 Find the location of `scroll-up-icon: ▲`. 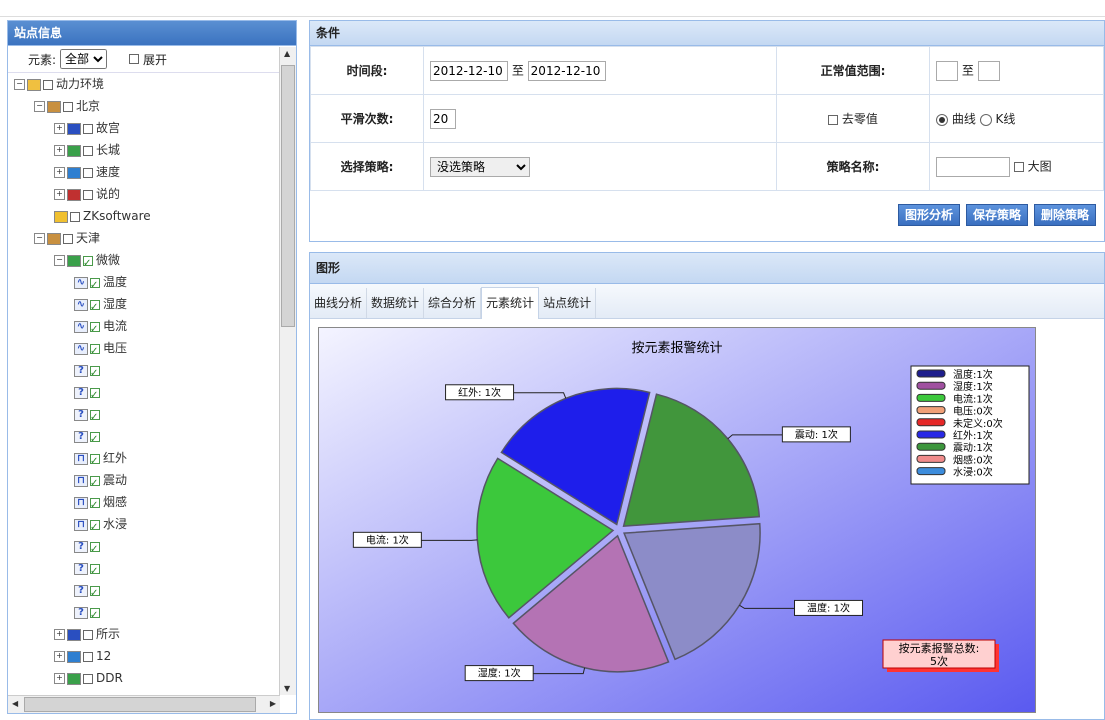

scroll-up-icon: ▲ is located at coordinates (287, 53).